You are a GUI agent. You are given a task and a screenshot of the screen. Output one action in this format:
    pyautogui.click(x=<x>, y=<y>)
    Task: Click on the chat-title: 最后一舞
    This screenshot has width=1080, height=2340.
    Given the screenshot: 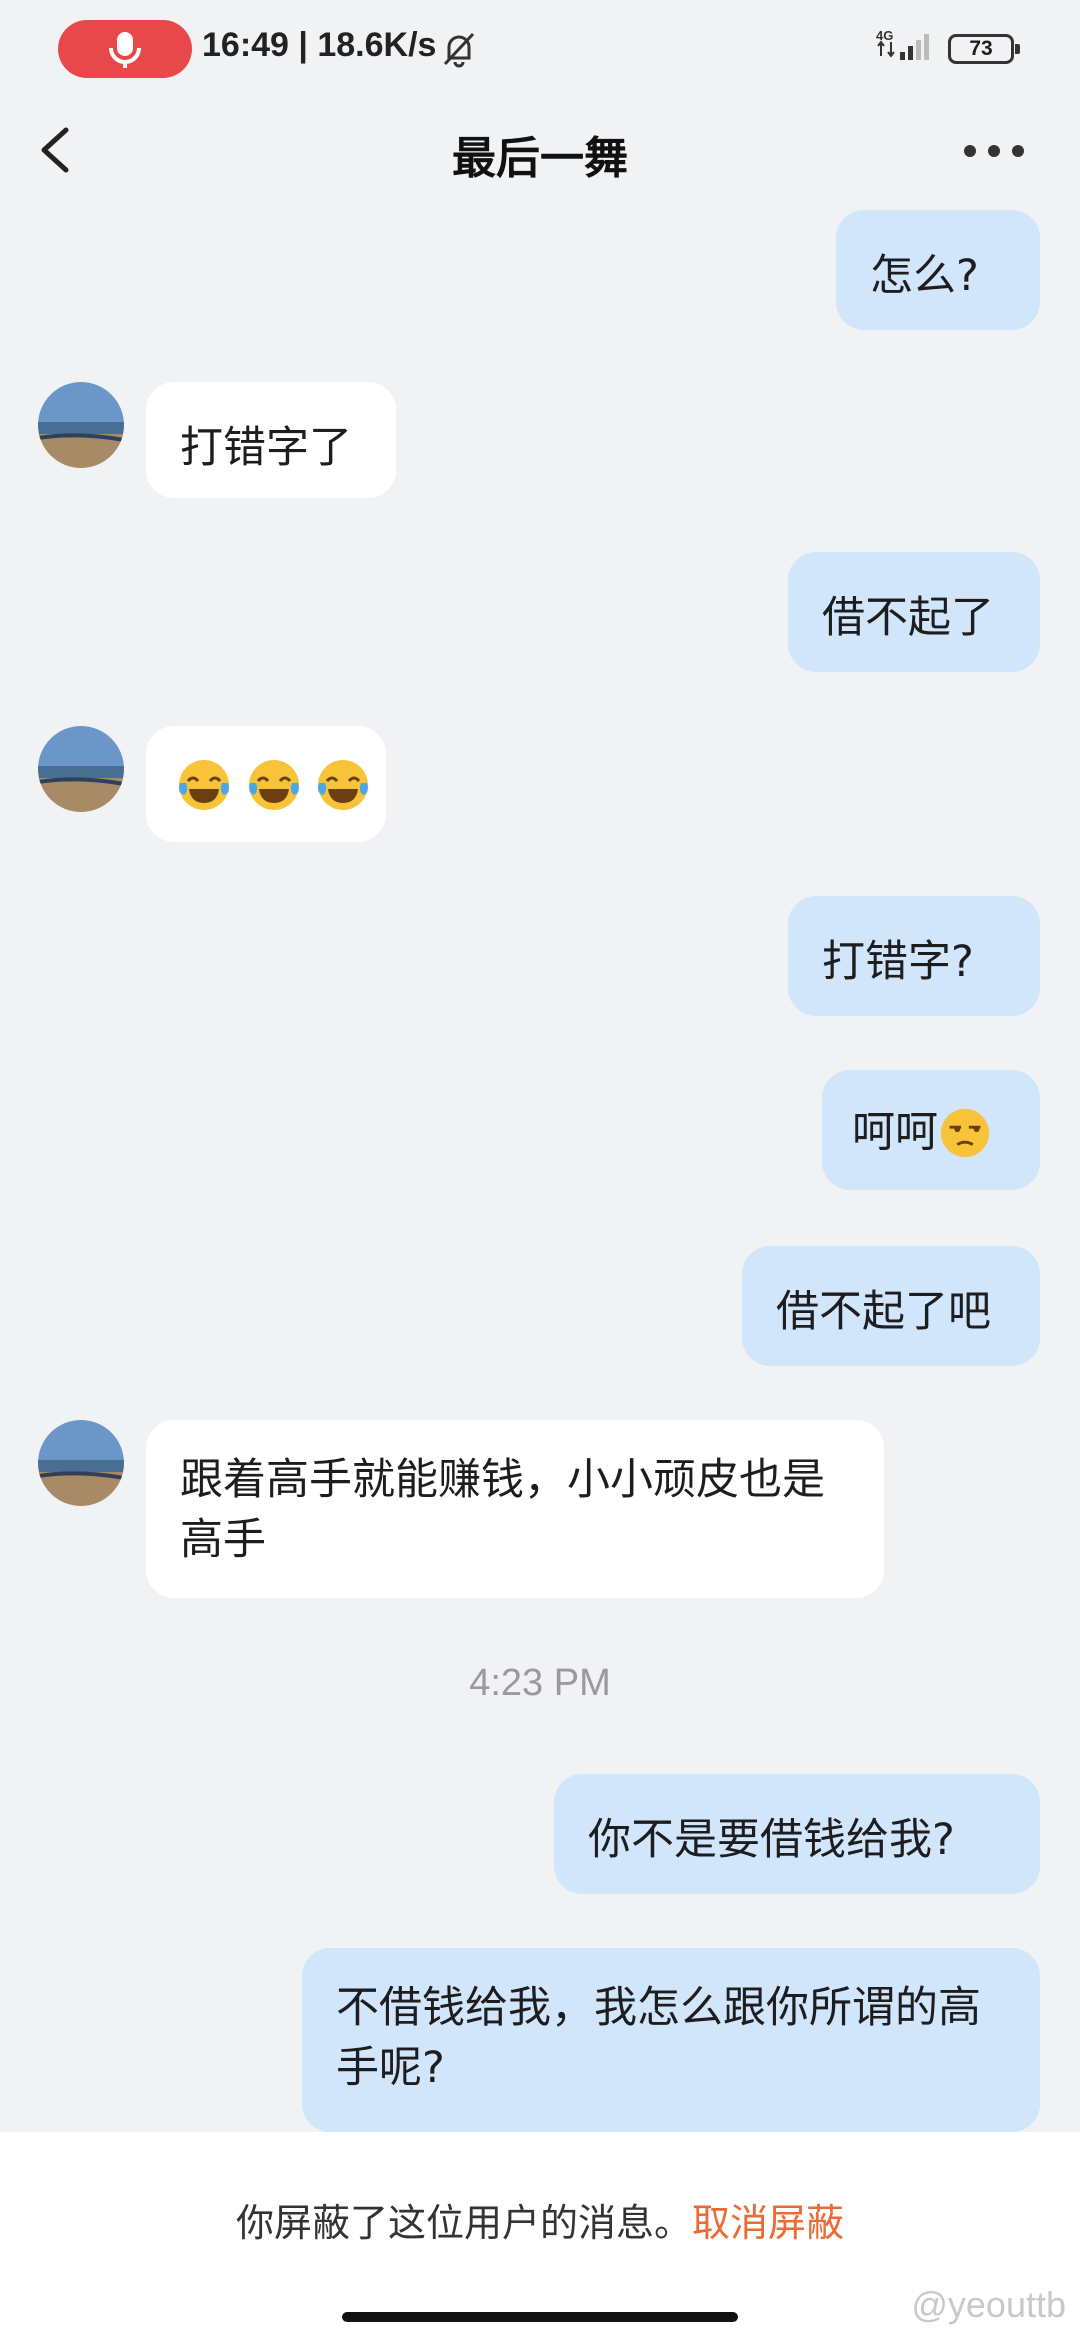 What is the action you would take?
    pyautogui.click(x=540, y=158)
    